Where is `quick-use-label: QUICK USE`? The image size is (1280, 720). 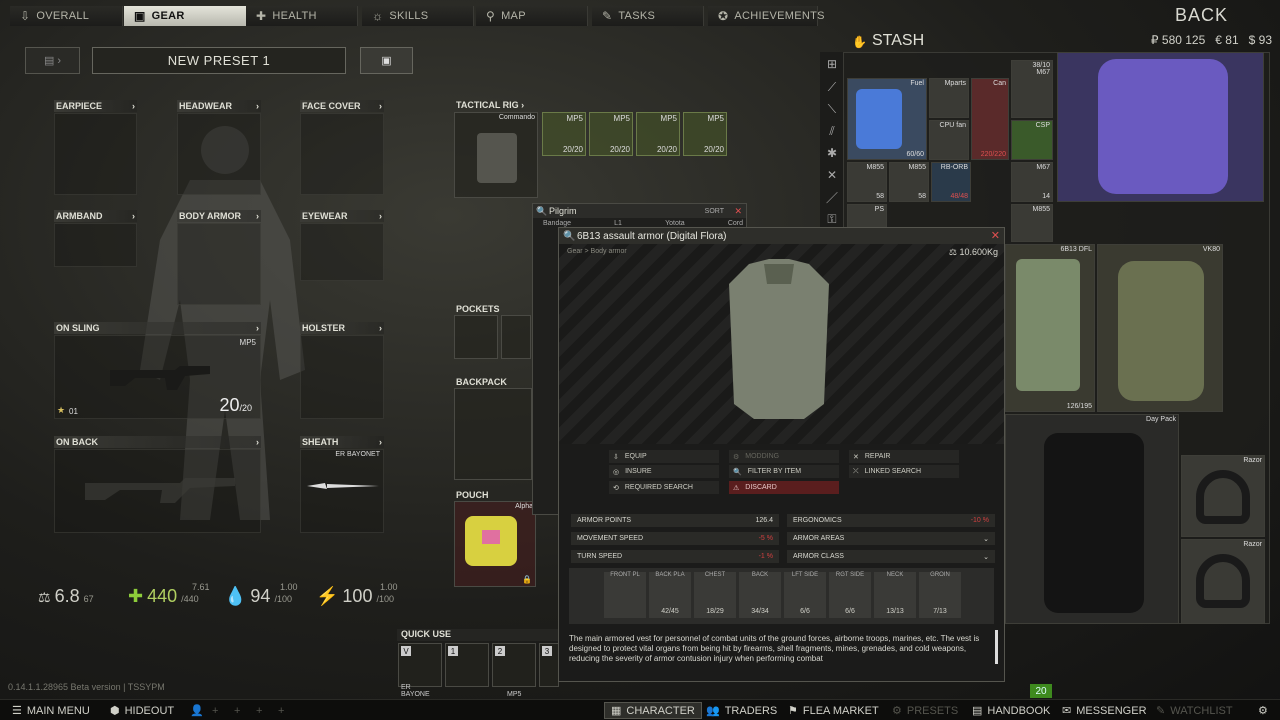 quick-use-label: QUICK USE is located at coordinates (482, 635).